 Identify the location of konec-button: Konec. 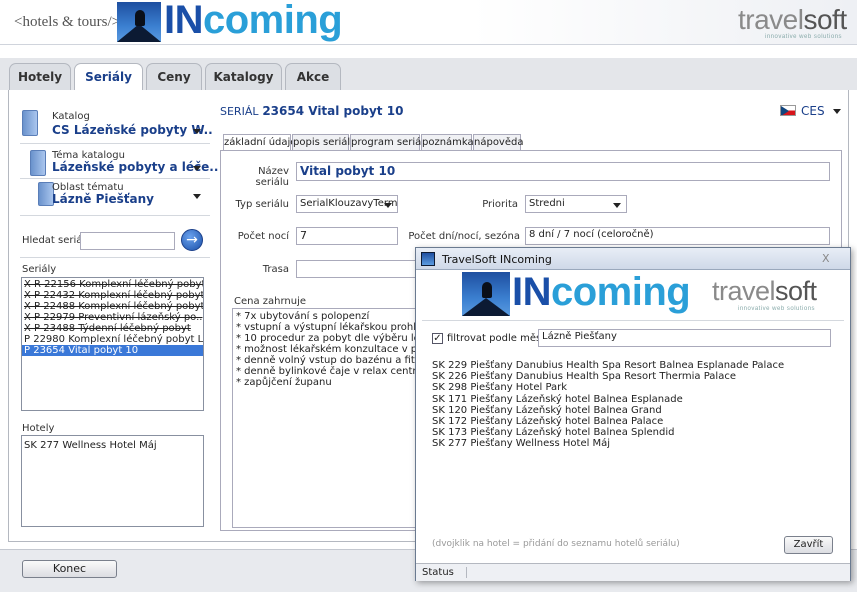
(69, 569).